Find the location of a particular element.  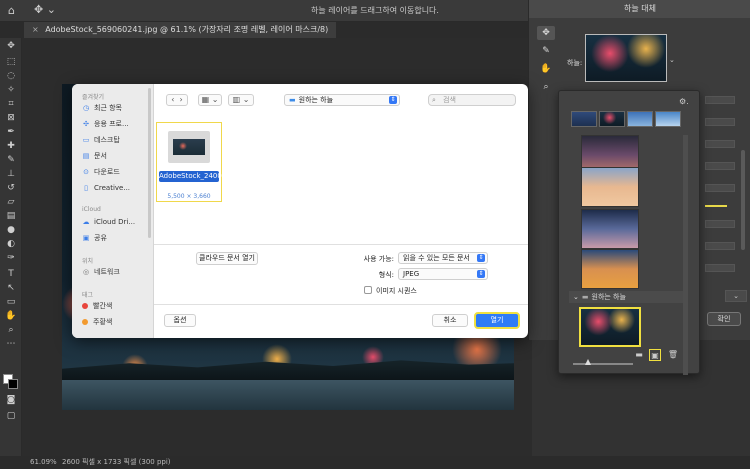

group-view-button: ▥ ⌄ is located at coordinates (241, 100).